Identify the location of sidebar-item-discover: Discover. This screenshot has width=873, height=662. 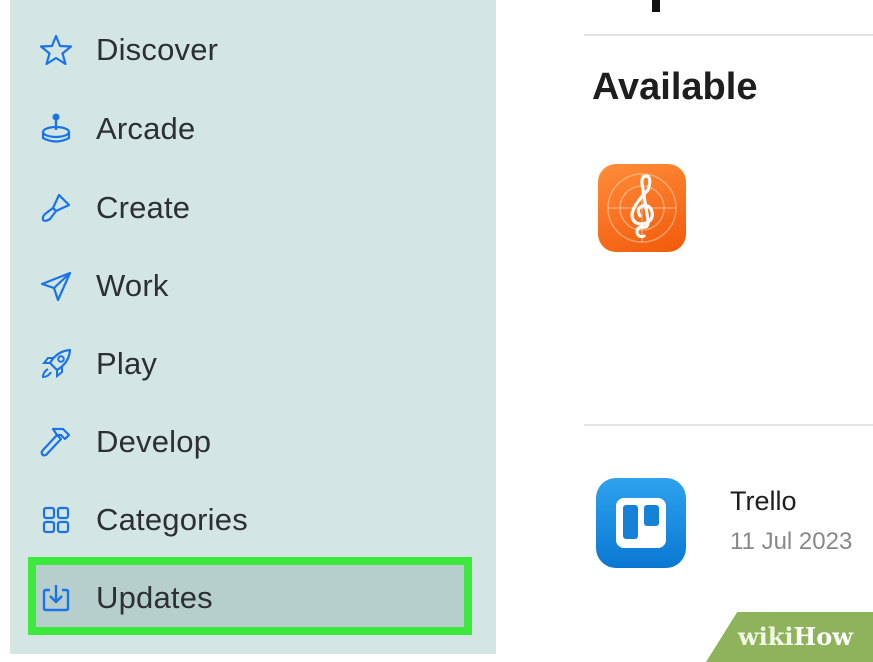
(256, 50).